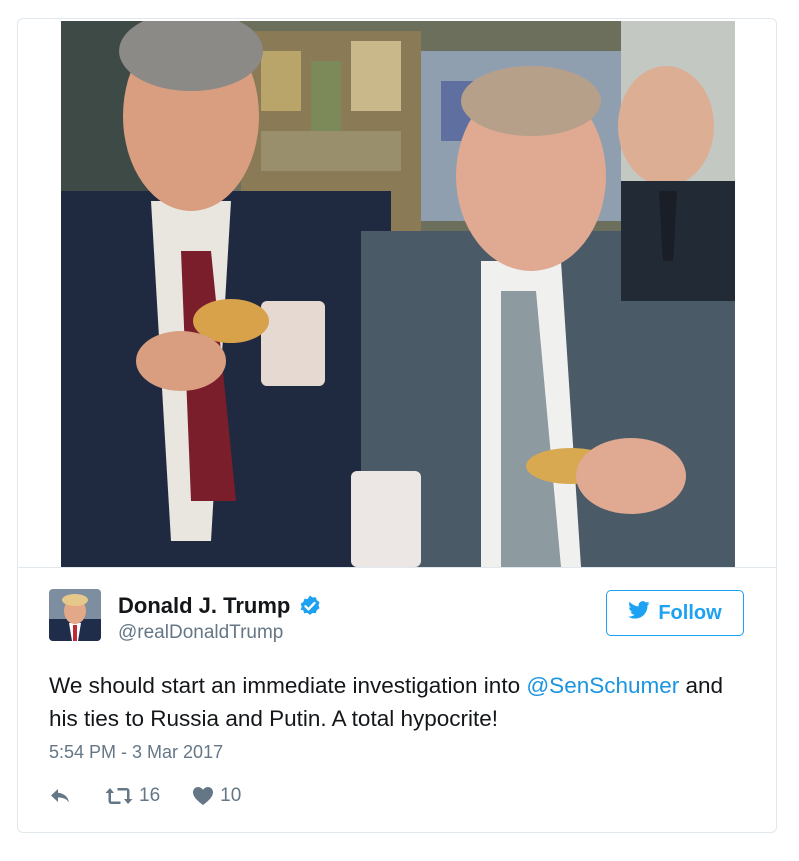 The height and width of the screenshot is (861, 799). I want to click on author-name-row: Donald J. Trump, so click(220, 606).